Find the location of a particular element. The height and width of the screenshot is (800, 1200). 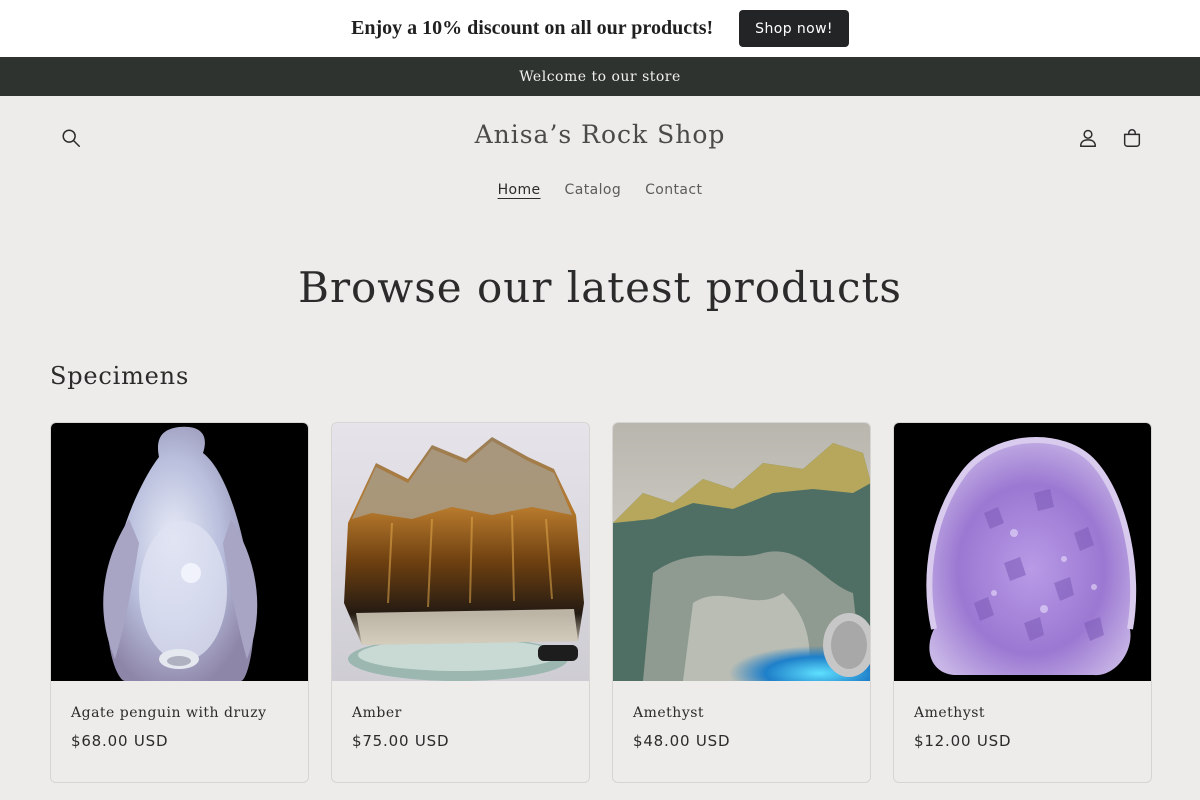

product-name: Amber is located at coordinates (460, 713).